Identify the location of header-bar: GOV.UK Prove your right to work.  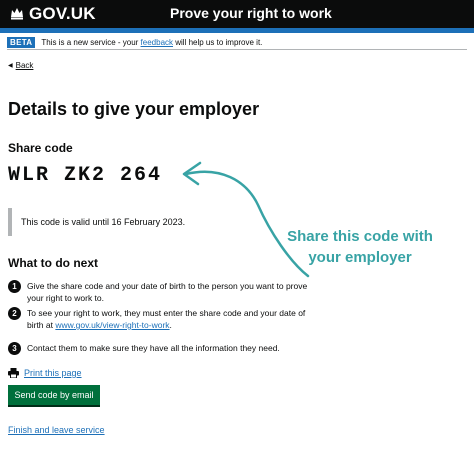
(237, 14).